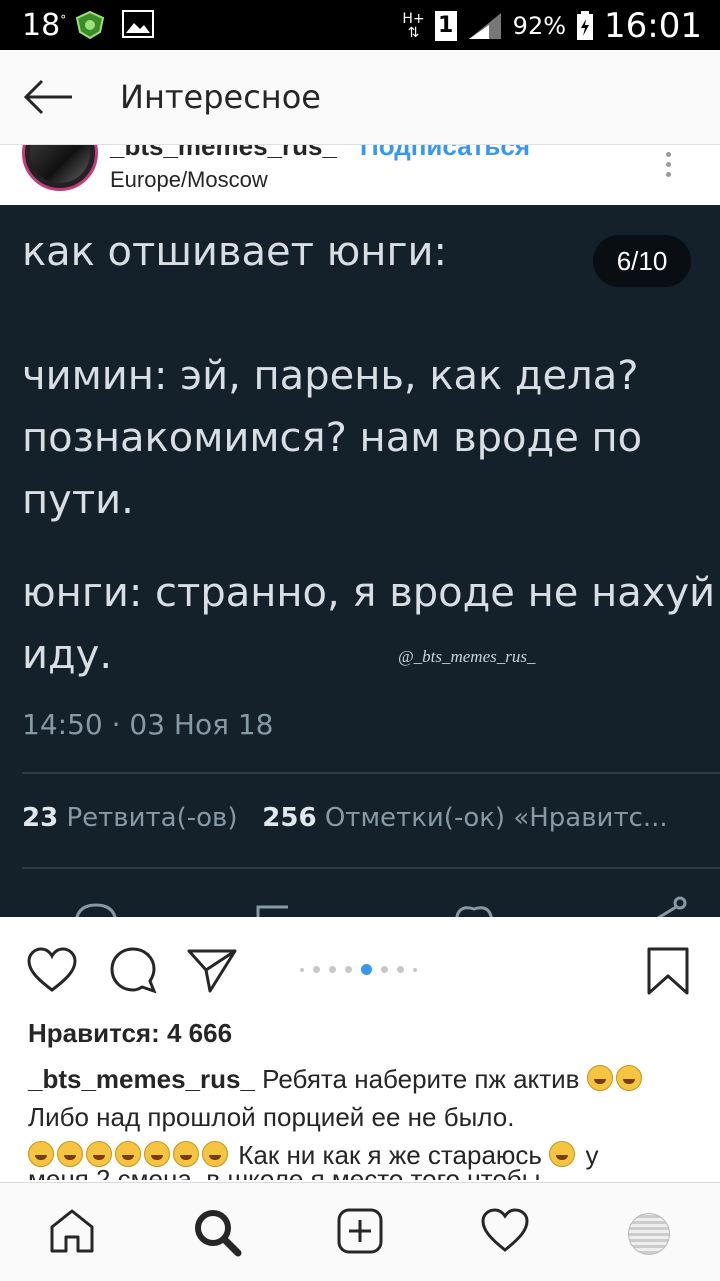 This screenshot has height=1281, width=720. What do you see at coordinates (67, 655) in the screenshot?
I see `tweet-line-6: иду.` at bounding box center [67, 655].